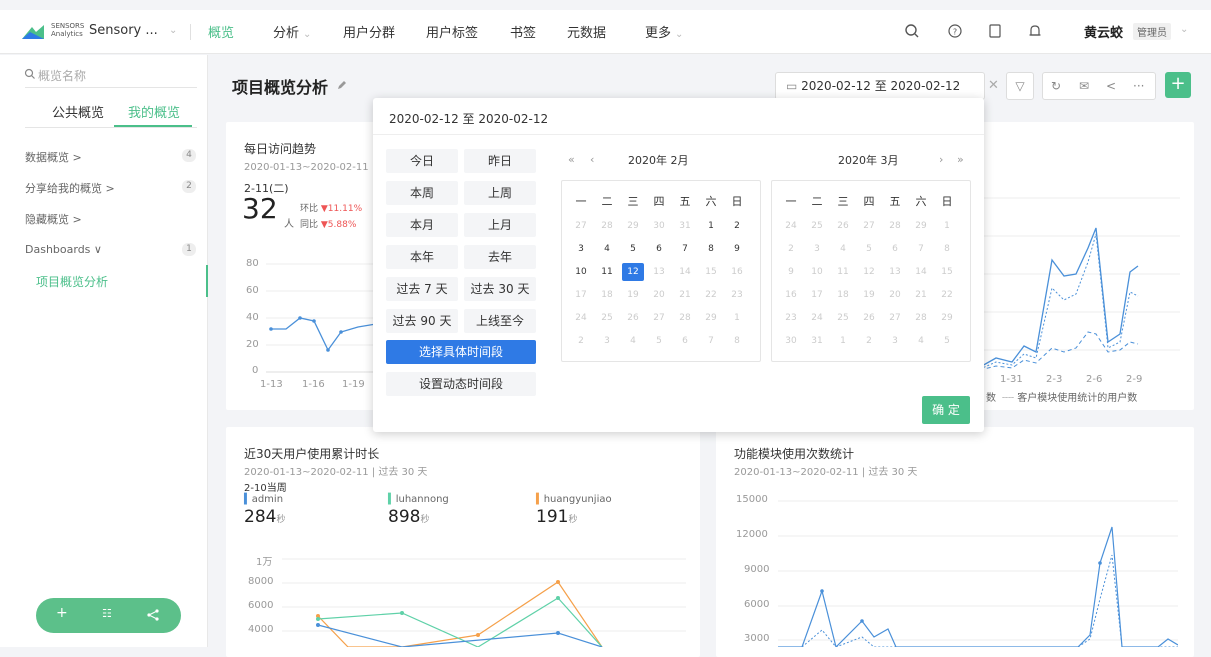 Image resolution: width=1211 pixels, height=657 pixels. Describe the element at coordinates (791, 341) in the screenshot. I see `calendar-day: 30` at that location.